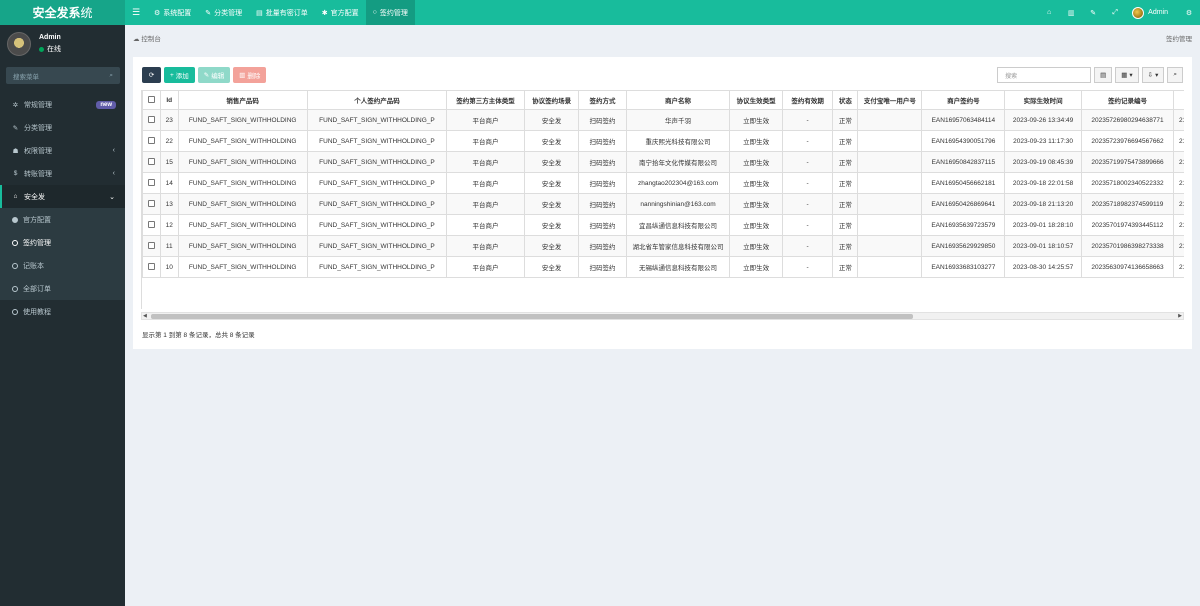  What do you see at coordinates (756, 100) in the screenshot?
I see `column-header: 协议生效类型` at bounding box center [756, 100].